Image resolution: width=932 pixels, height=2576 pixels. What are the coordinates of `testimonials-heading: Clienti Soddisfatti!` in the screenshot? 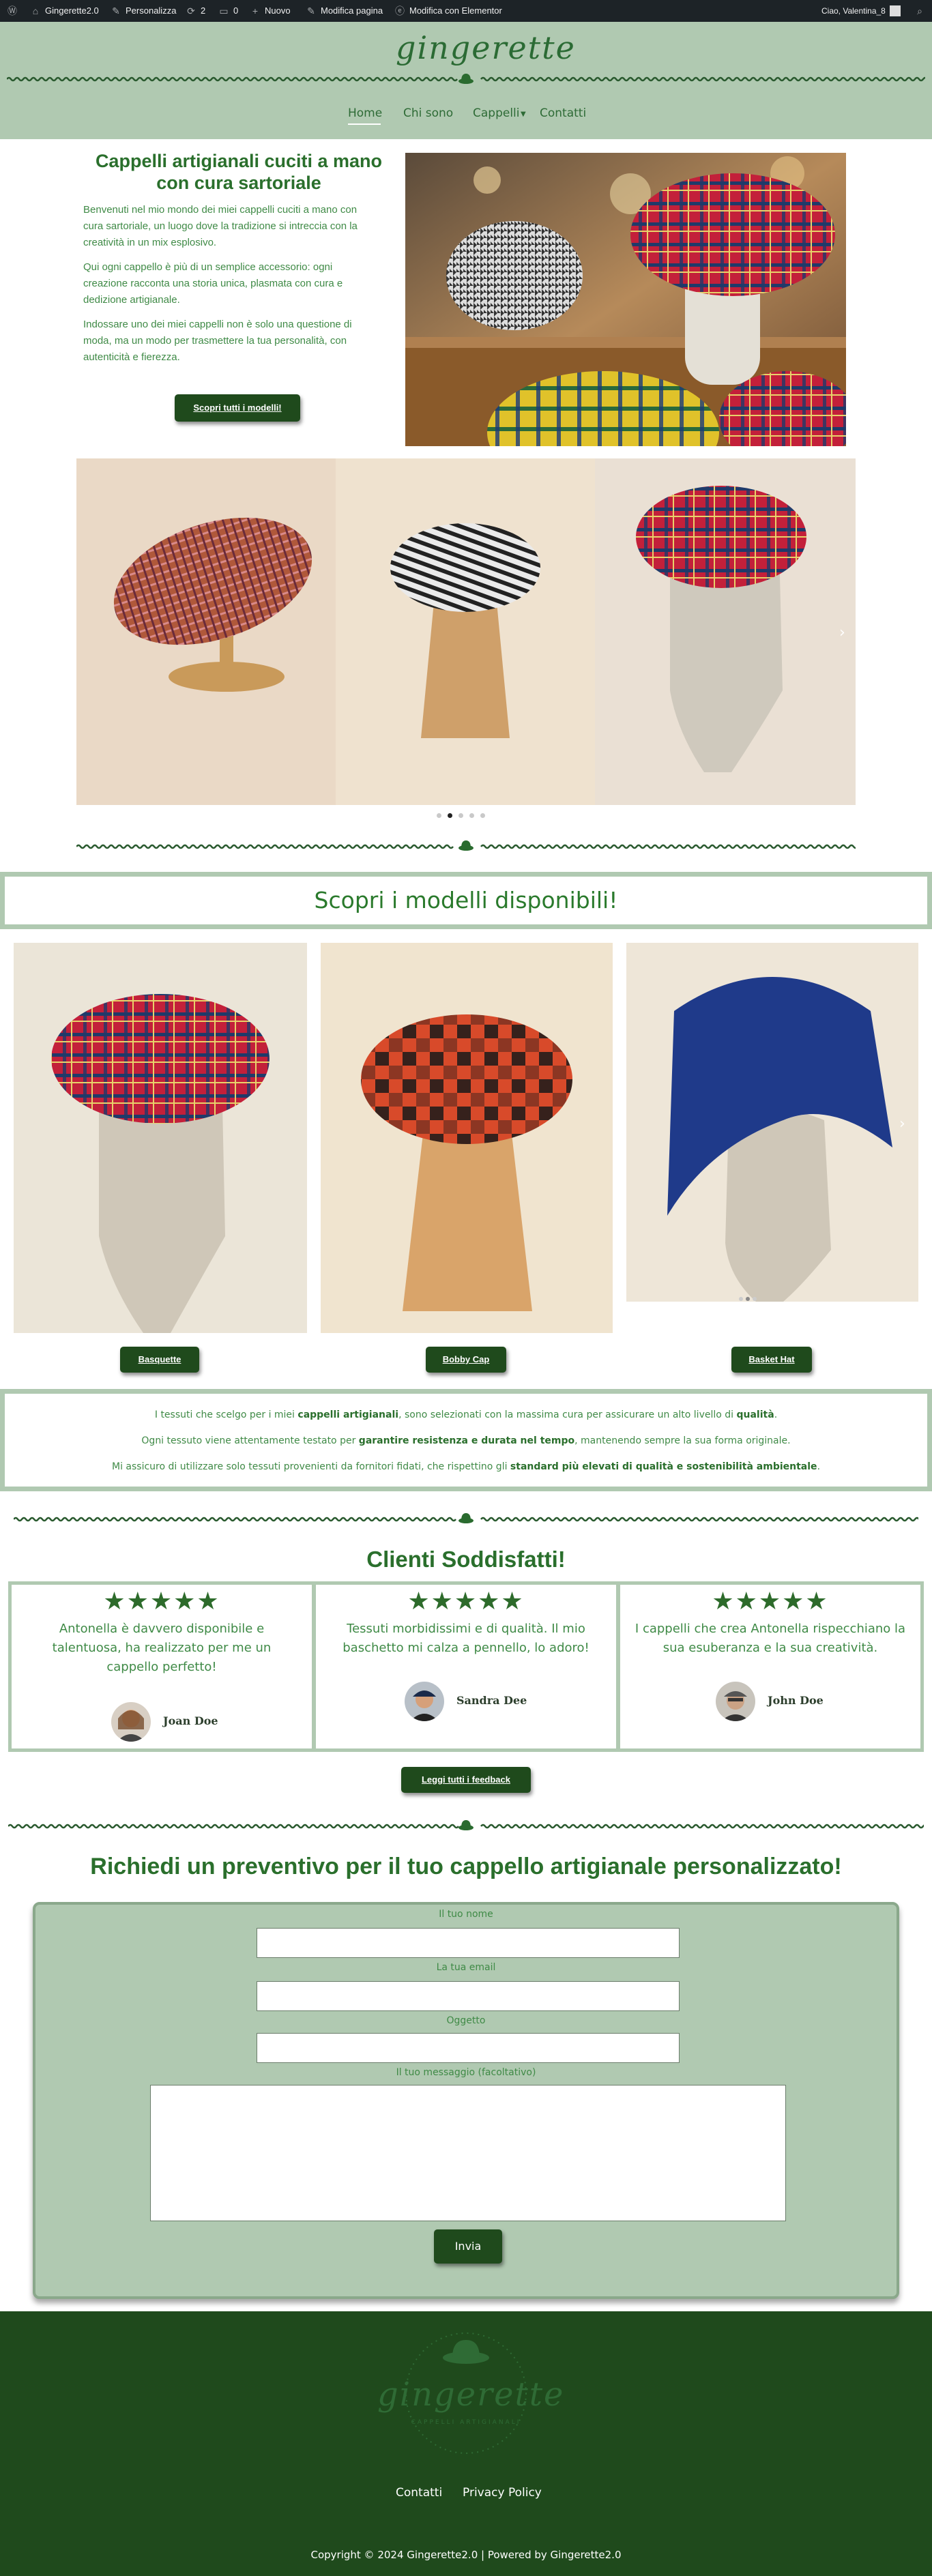 It's located at (466, 1559).